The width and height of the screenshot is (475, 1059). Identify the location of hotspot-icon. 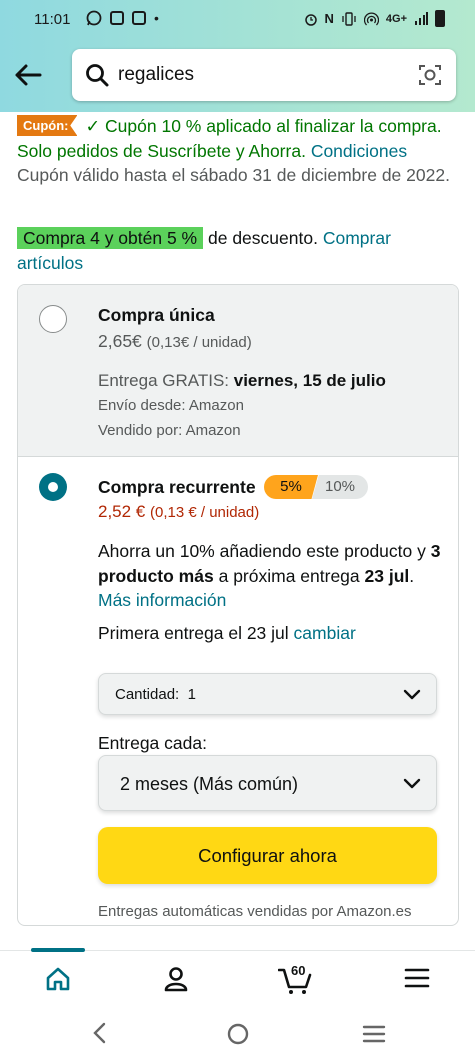
(371, 18).